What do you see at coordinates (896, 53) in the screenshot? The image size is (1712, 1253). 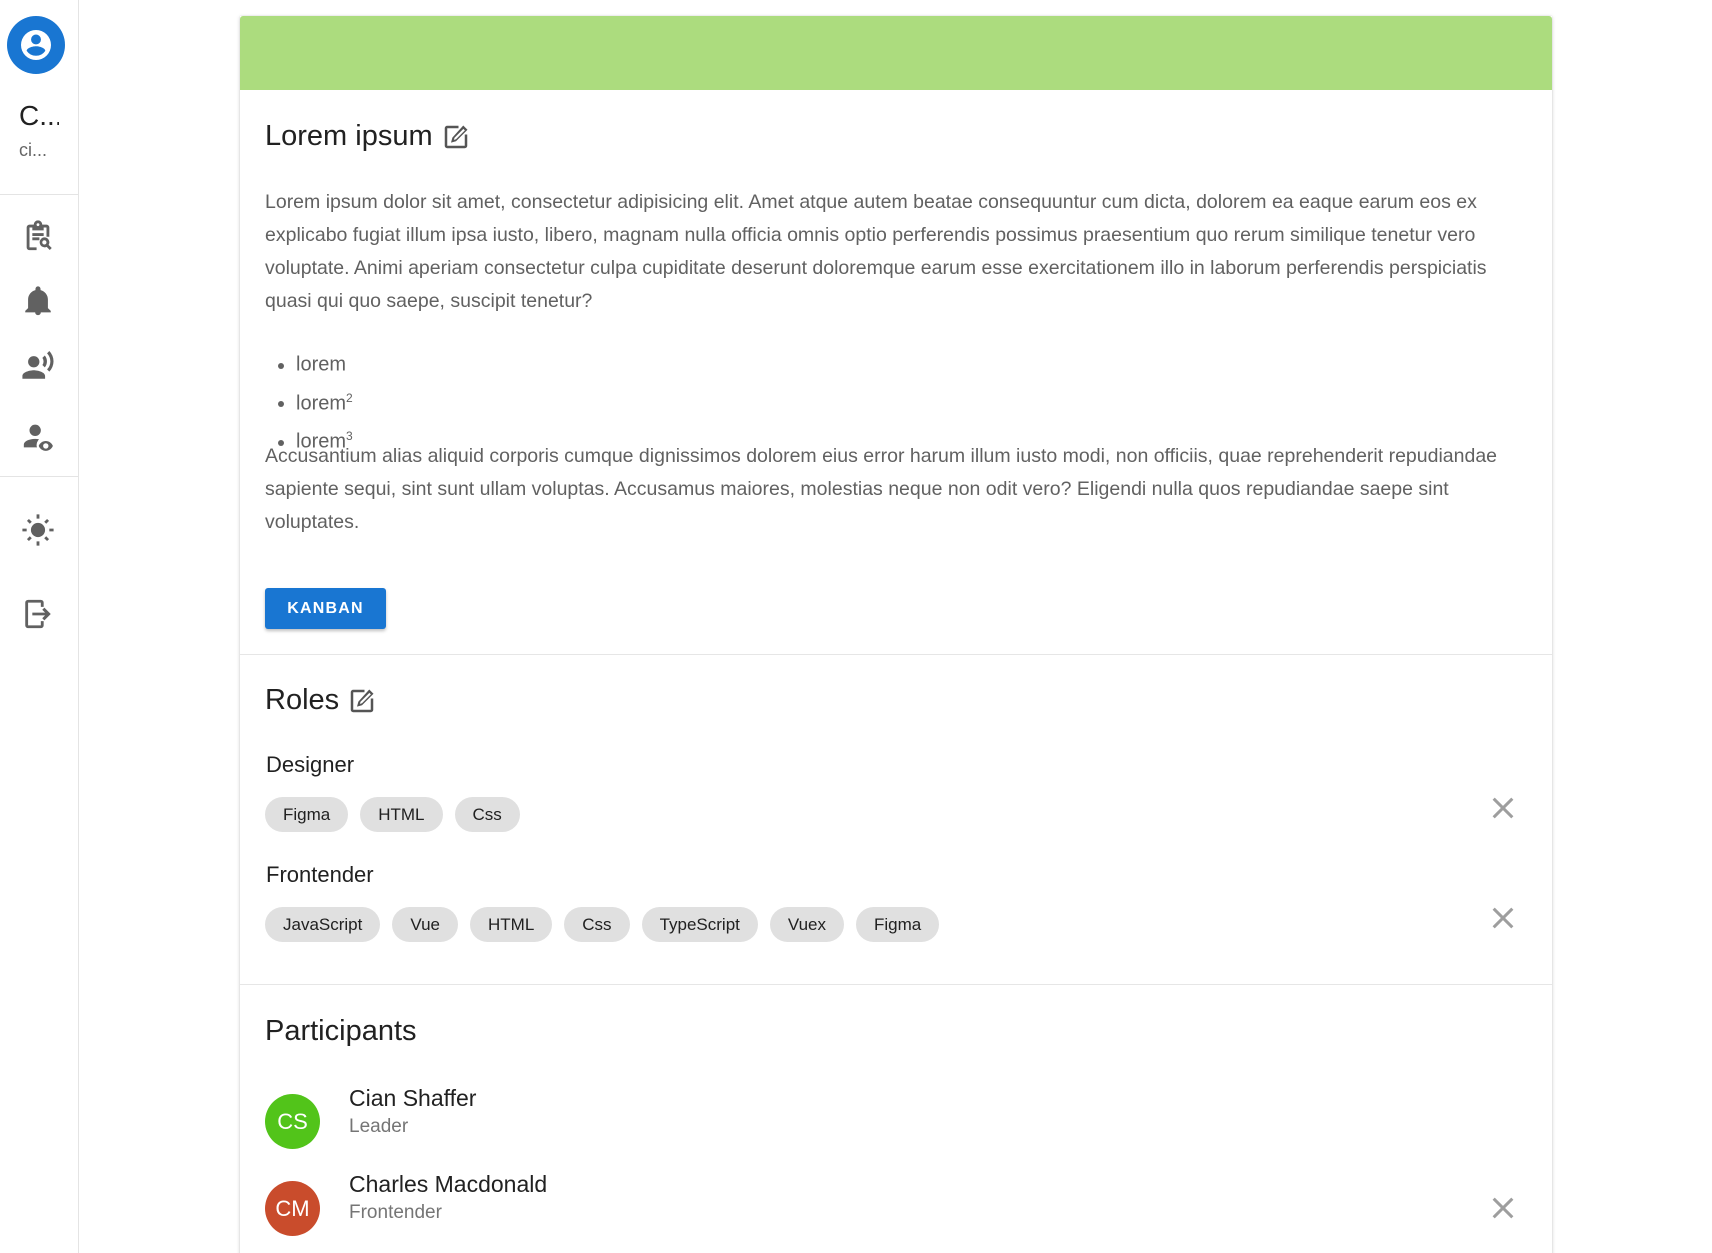 I see `project-banner` at bounding box center [896, 53].